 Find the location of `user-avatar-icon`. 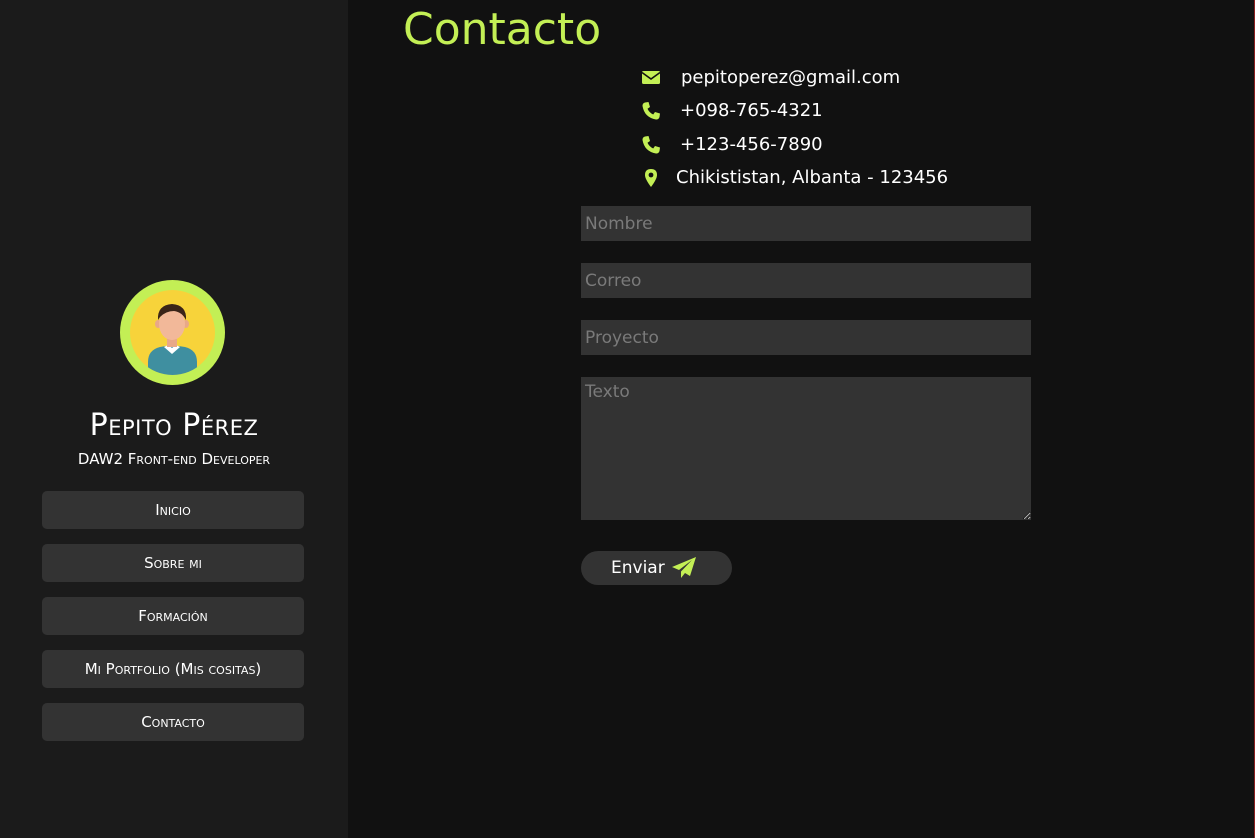

user-avatar-icon is located at coordinates (172, 332).